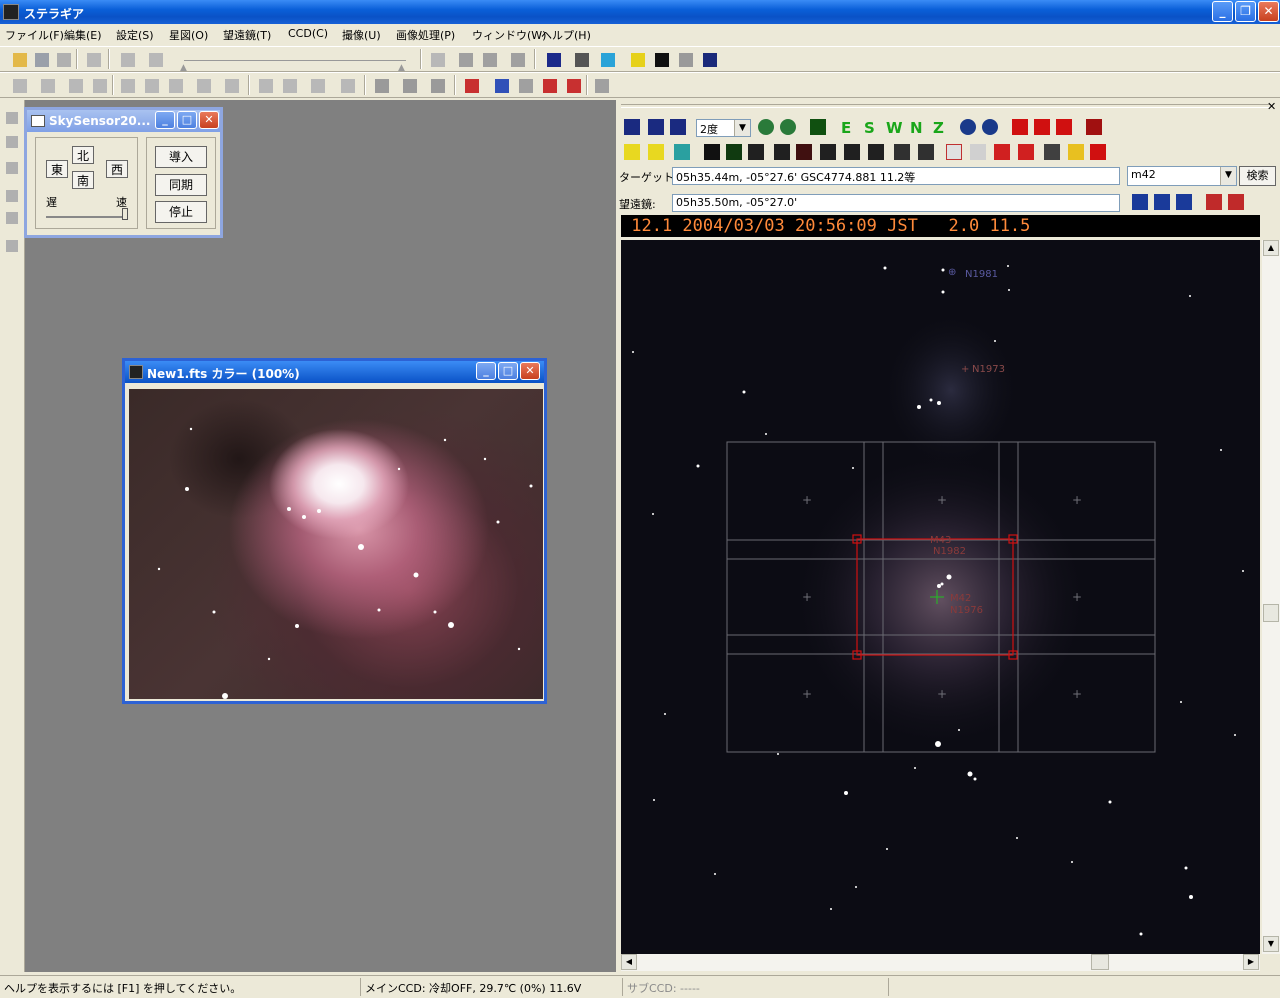 This screenshot has height=998, width=1280. What do you see at coordinates (83, 180) in the screenshot?
I see `south-button: 南` at bounding box center [83, 180].